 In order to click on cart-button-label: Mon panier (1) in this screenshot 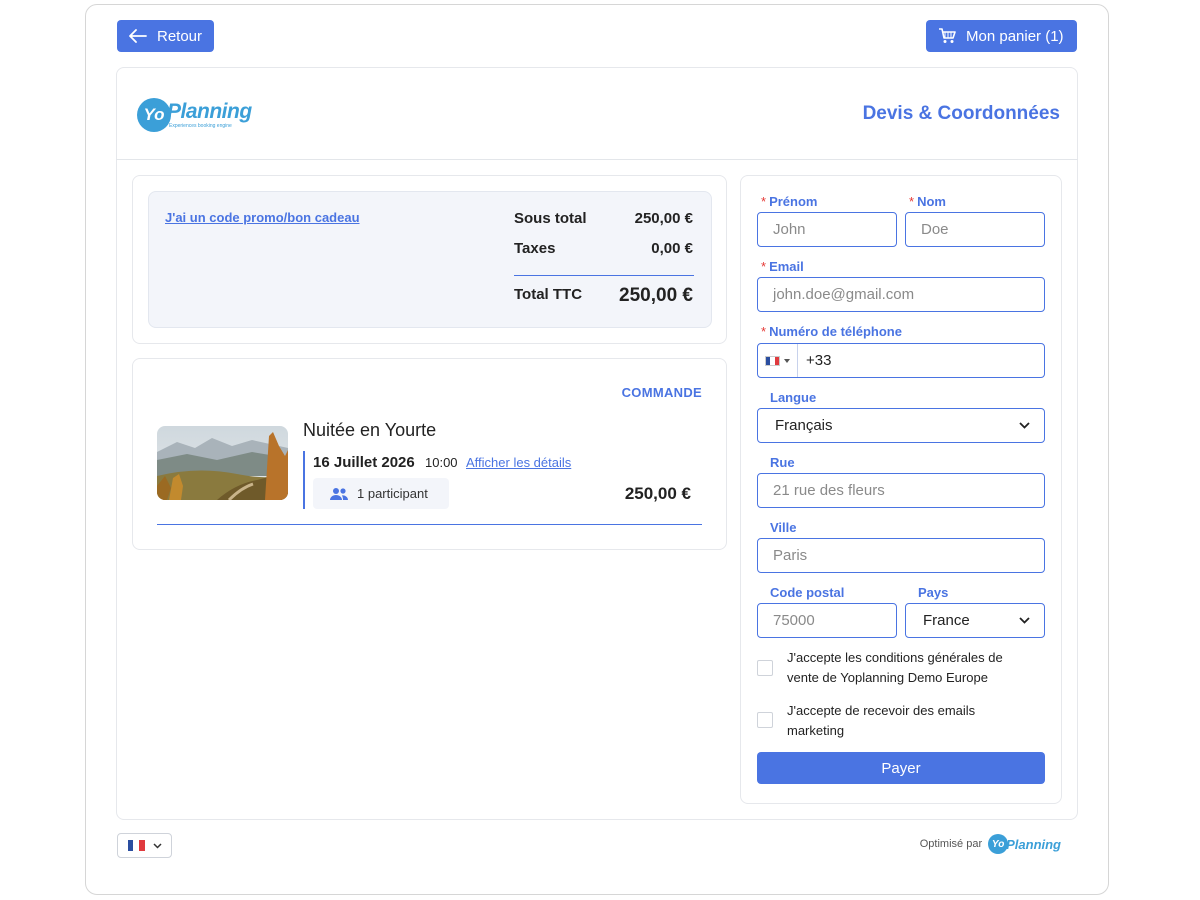, I will do `click(1015, 36)`.